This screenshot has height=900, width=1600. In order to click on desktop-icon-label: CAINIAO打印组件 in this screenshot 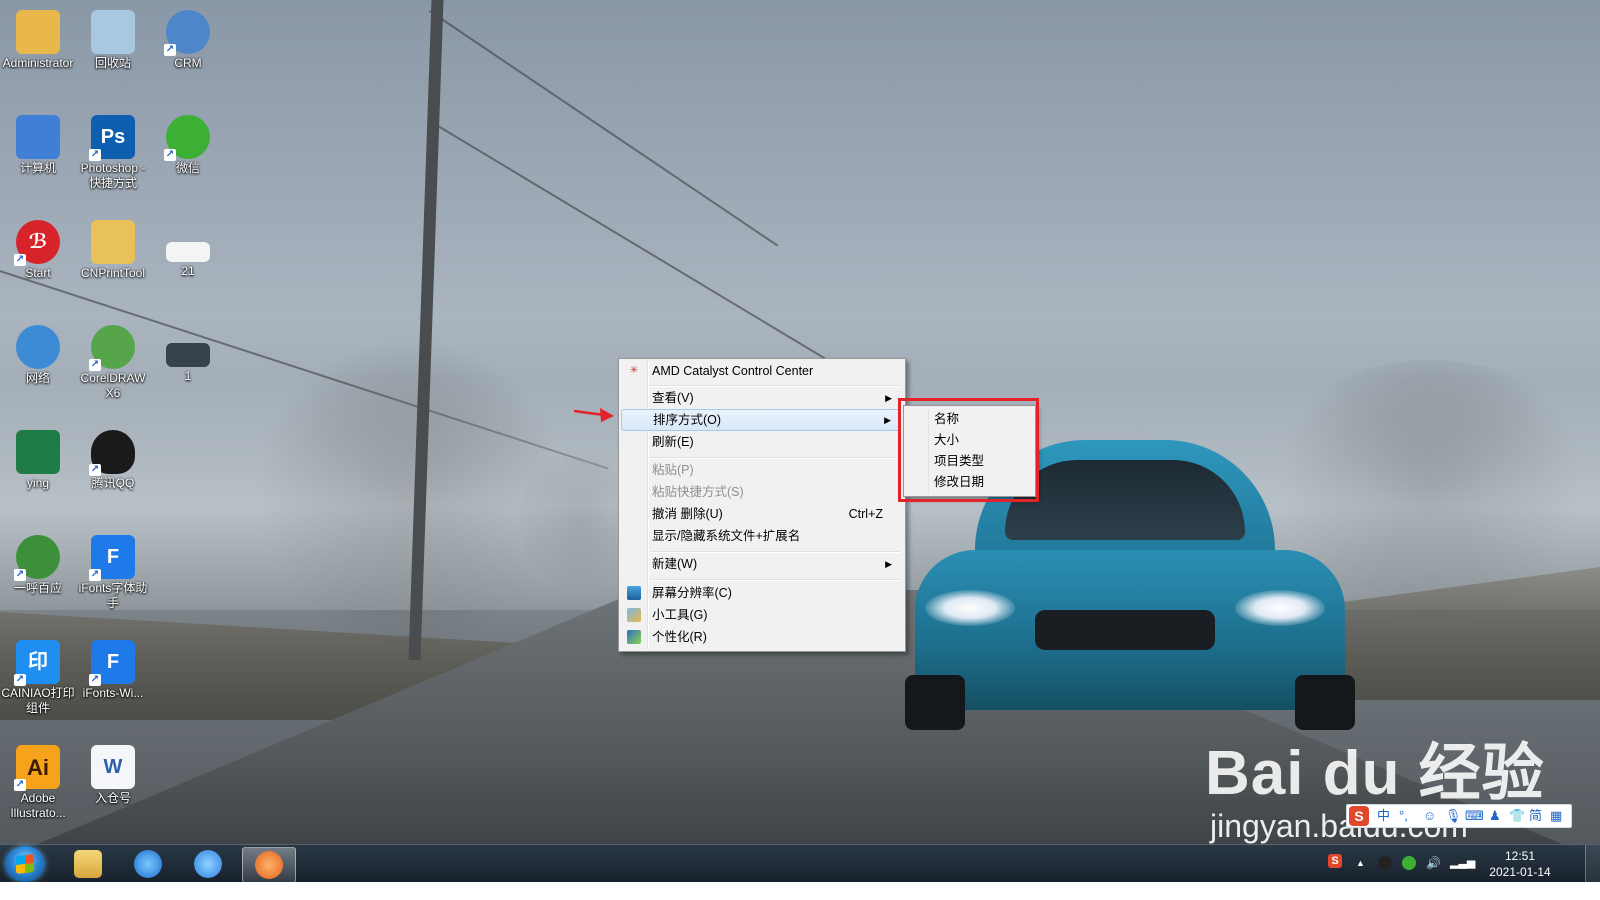, I will do `click(38, 700)`.